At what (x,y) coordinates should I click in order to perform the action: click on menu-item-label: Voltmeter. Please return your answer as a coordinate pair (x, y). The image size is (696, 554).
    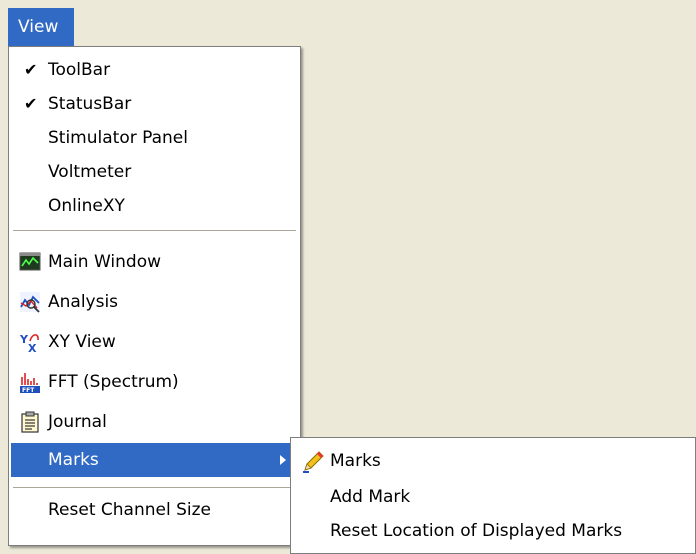
    Looking at the image, I should click on (90, 172).